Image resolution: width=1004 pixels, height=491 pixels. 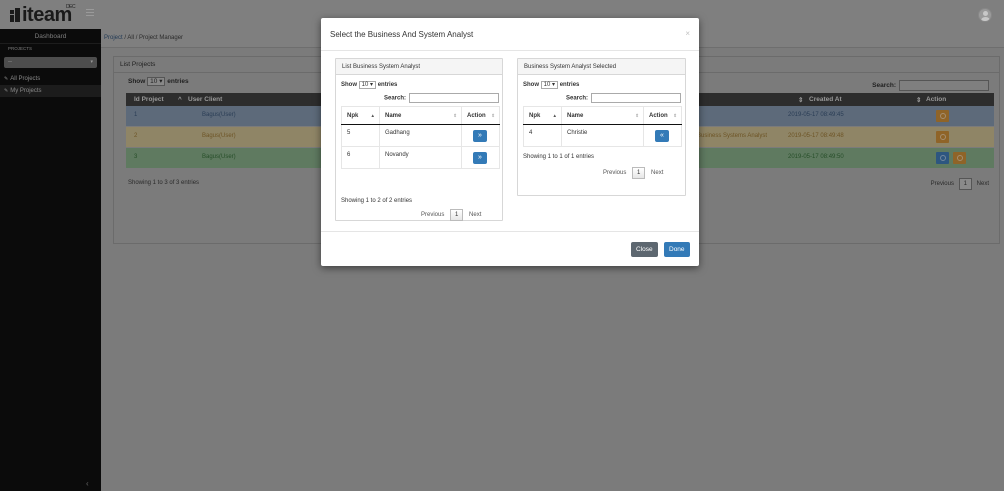 What do you see at coordinates (360, 135) in the screenshot?
I see `cell-npk: 5` at bounding box center [360, 135].